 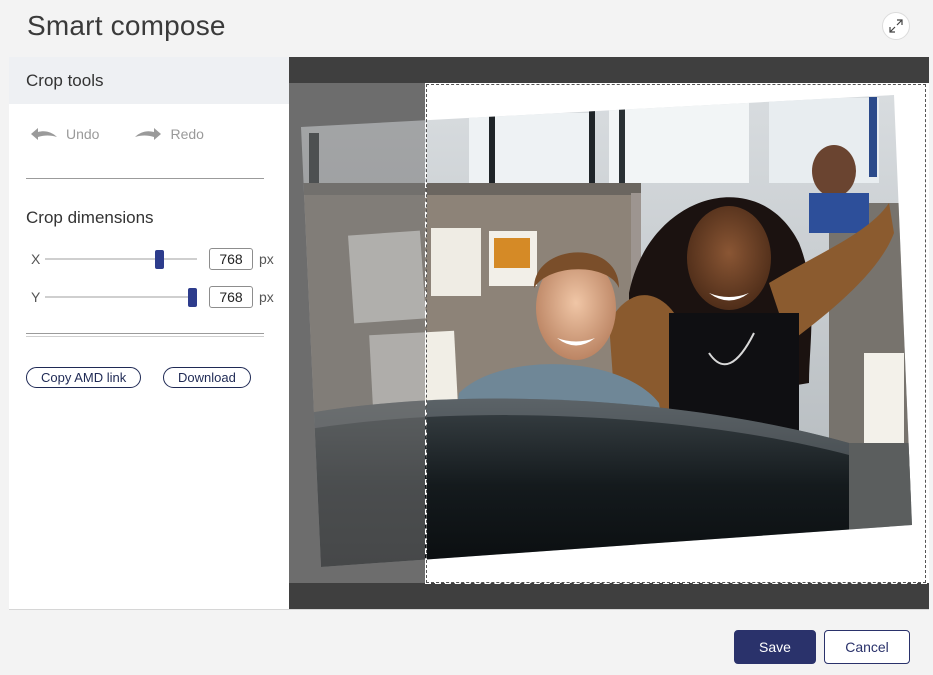 I want to click on undo-icon, so click(x=44, y=134).